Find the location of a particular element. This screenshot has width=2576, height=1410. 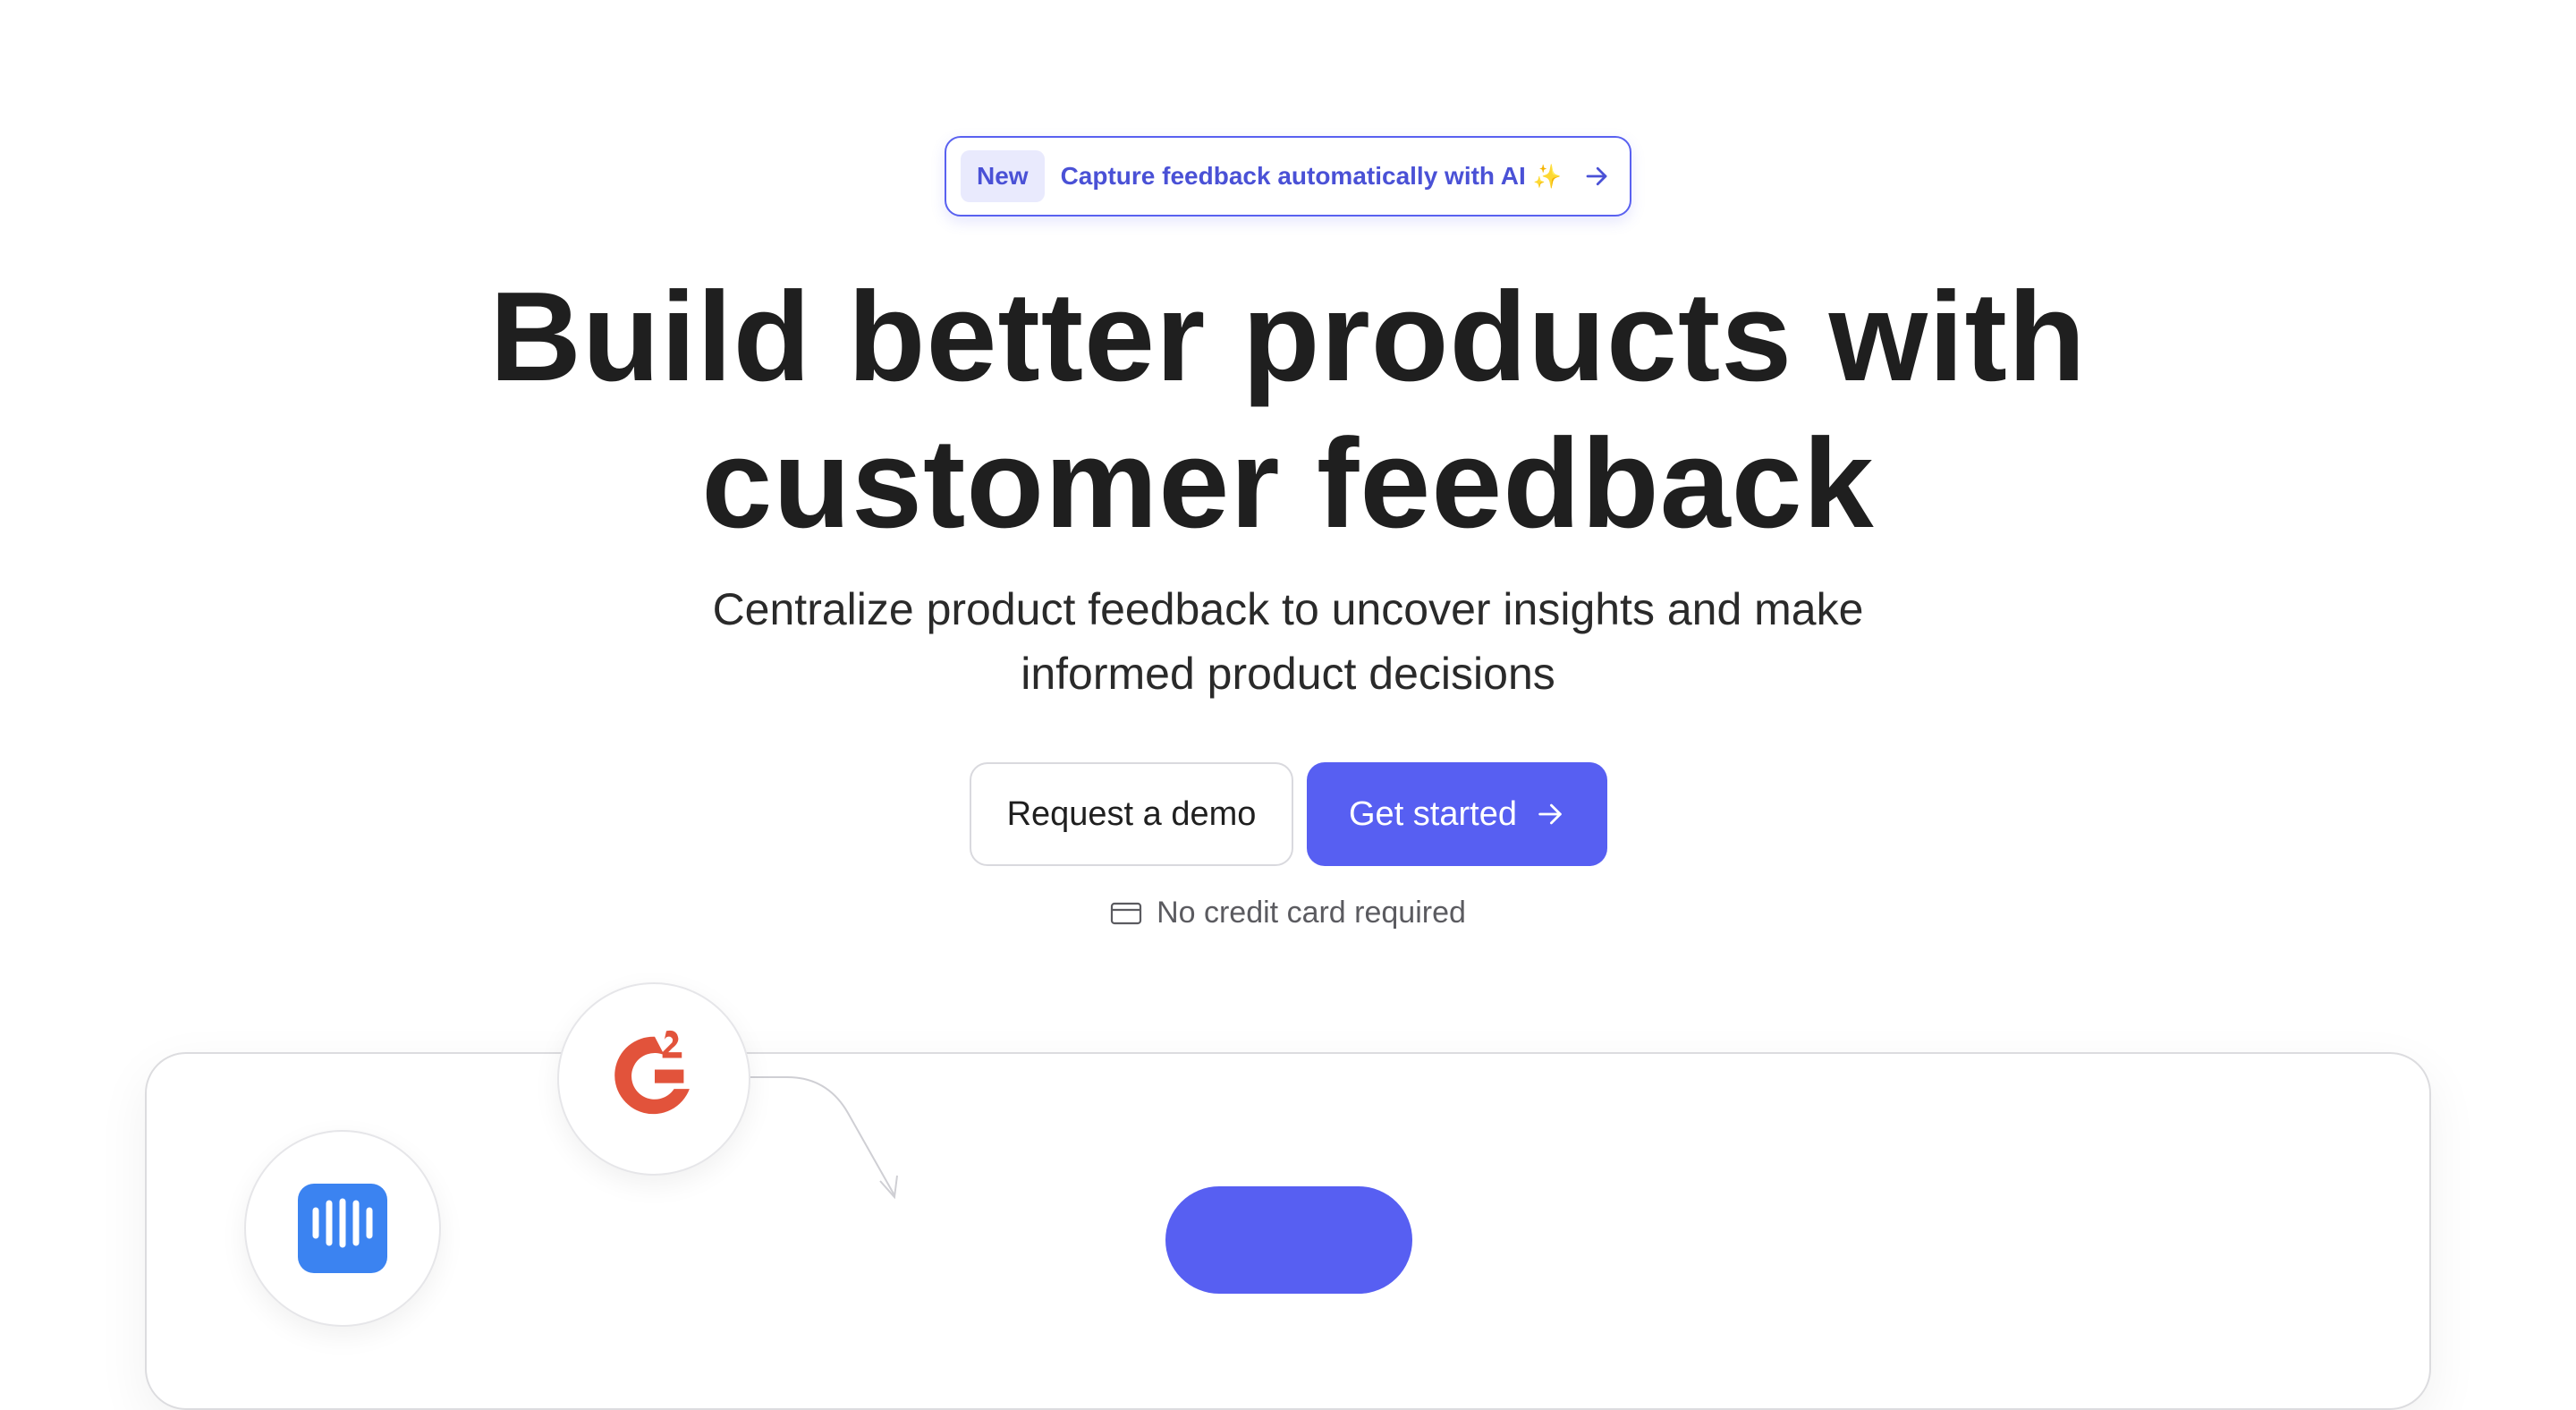

g2-integration-bubble is located at coordinates (653, 1079).